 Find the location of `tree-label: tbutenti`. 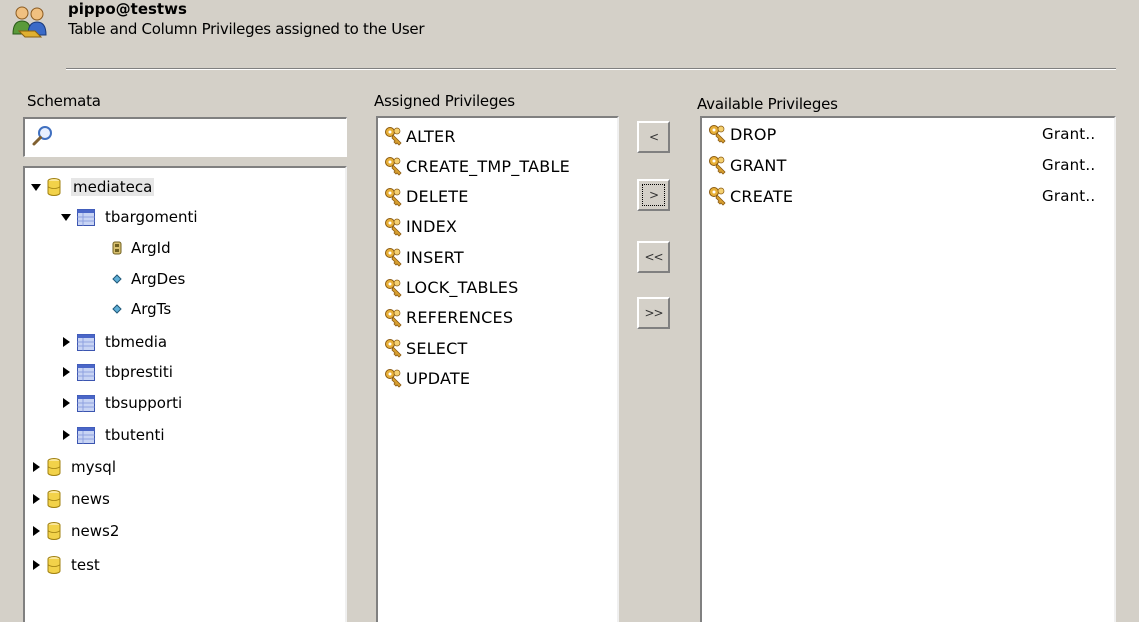

tree-label: tbutenti is located at coordinates (135, 435).